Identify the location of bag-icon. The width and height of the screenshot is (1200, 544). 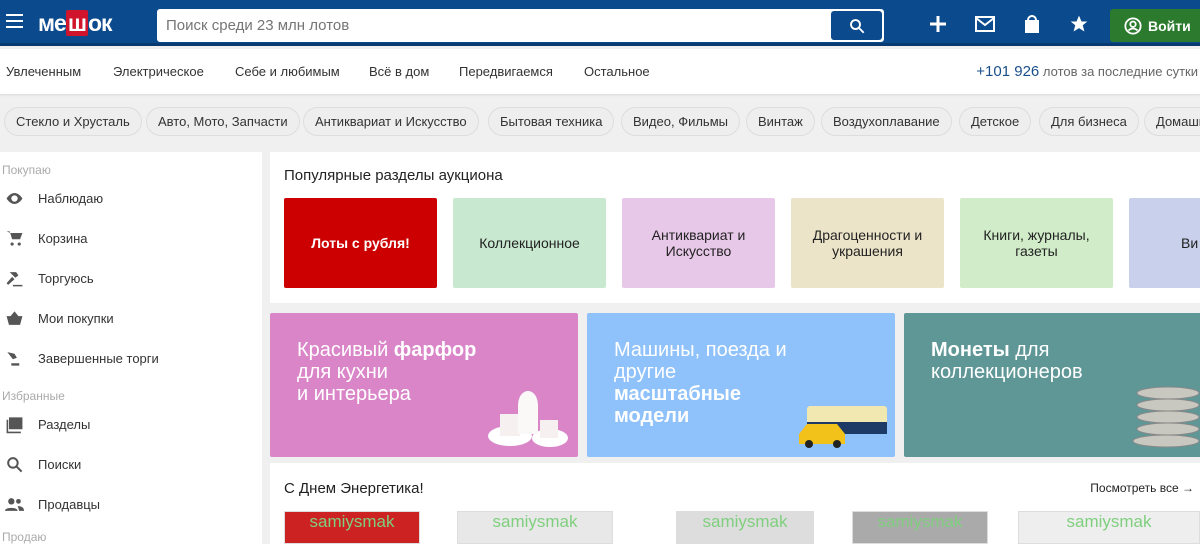
(1032, 24).